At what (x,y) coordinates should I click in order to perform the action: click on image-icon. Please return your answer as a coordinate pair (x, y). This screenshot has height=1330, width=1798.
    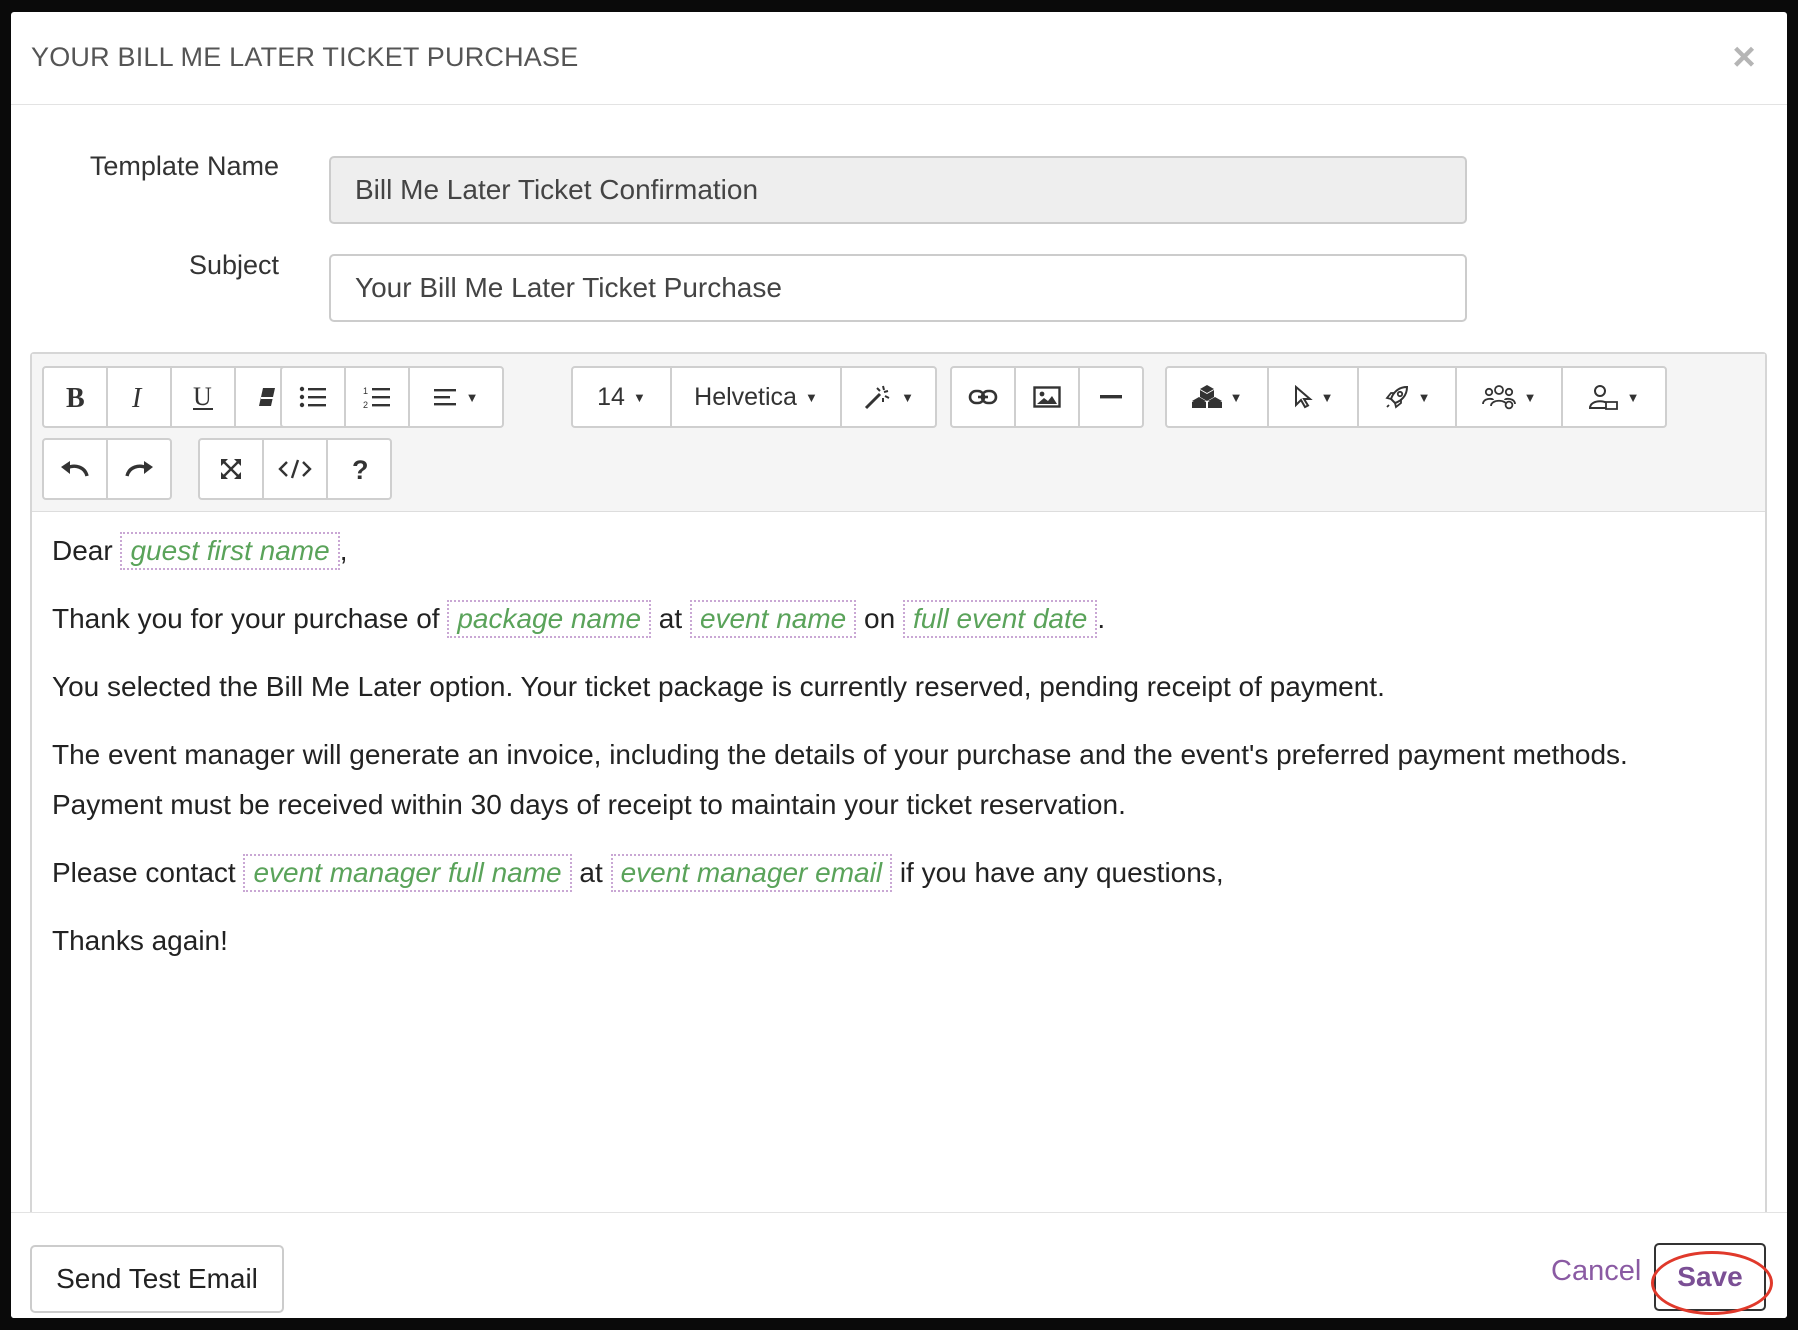
    Looking at the image, I should click on (1047, 397).